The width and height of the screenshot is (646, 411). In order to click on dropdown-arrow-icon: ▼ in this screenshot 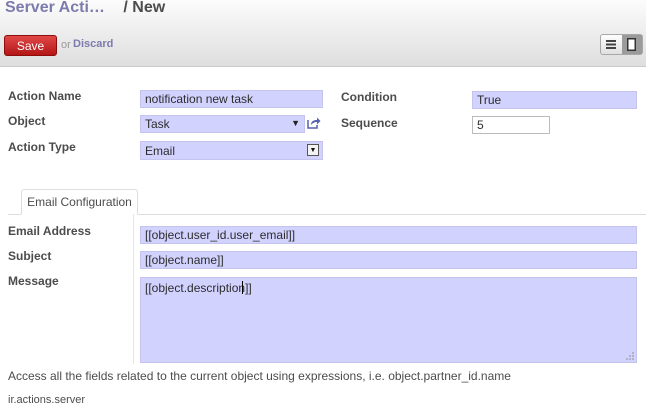, I will do `click(295, 123)`.